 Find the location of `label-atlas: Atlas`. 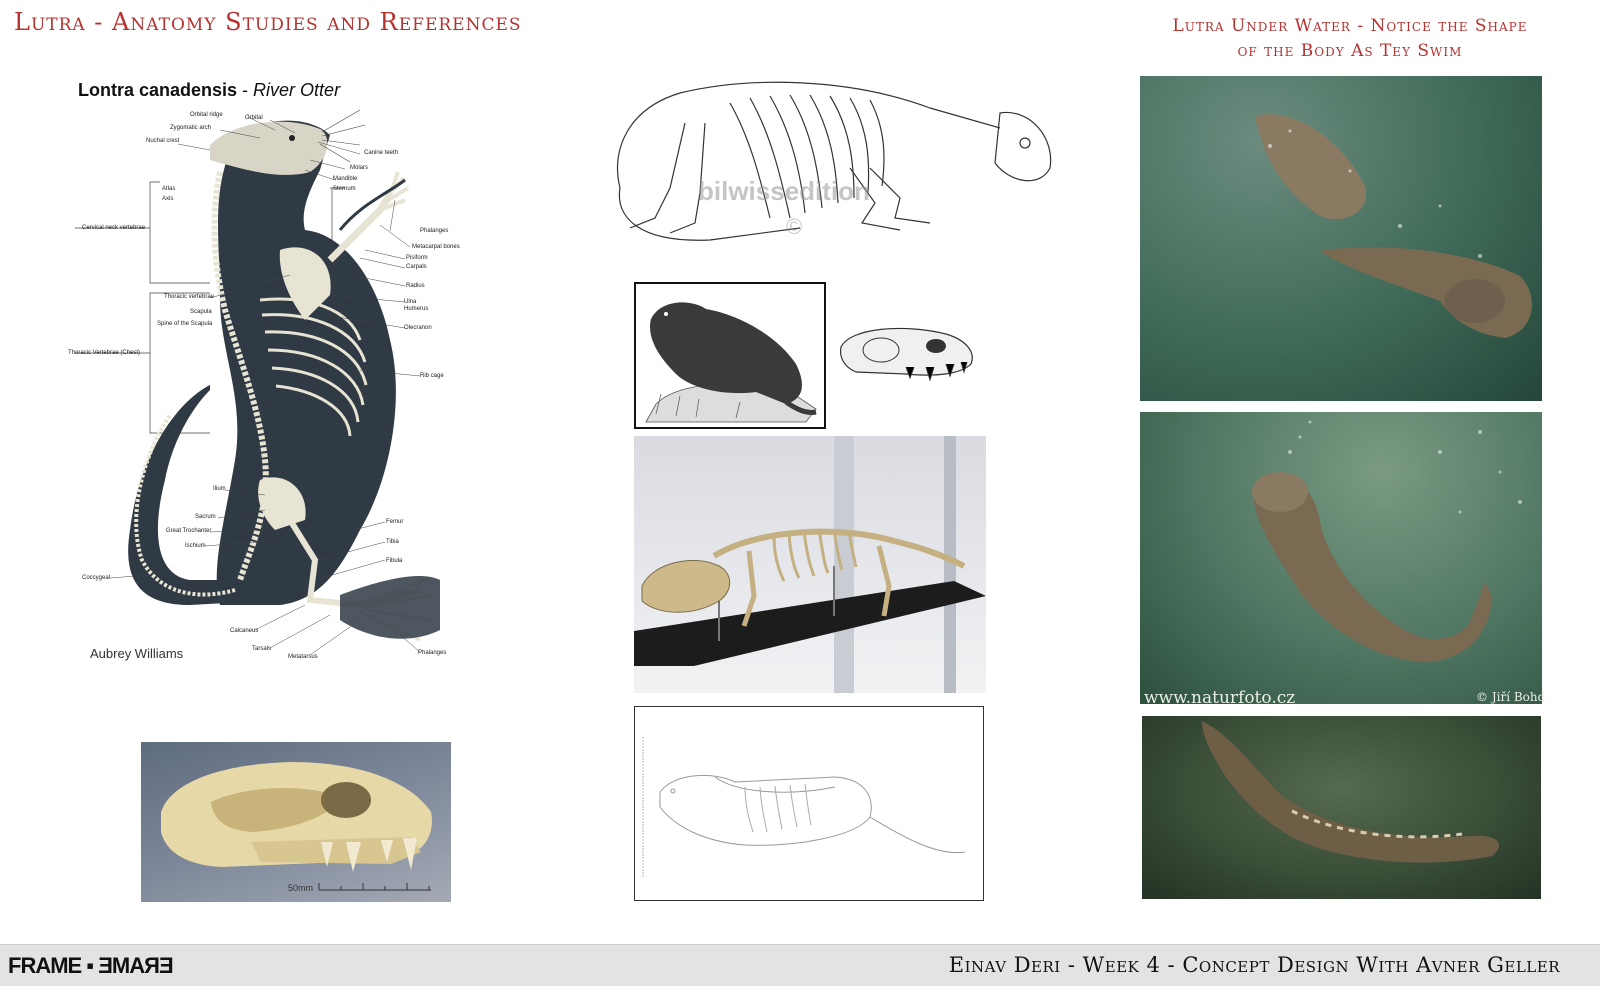

label-atlas: Atlas is located at coordinates (169, 189).